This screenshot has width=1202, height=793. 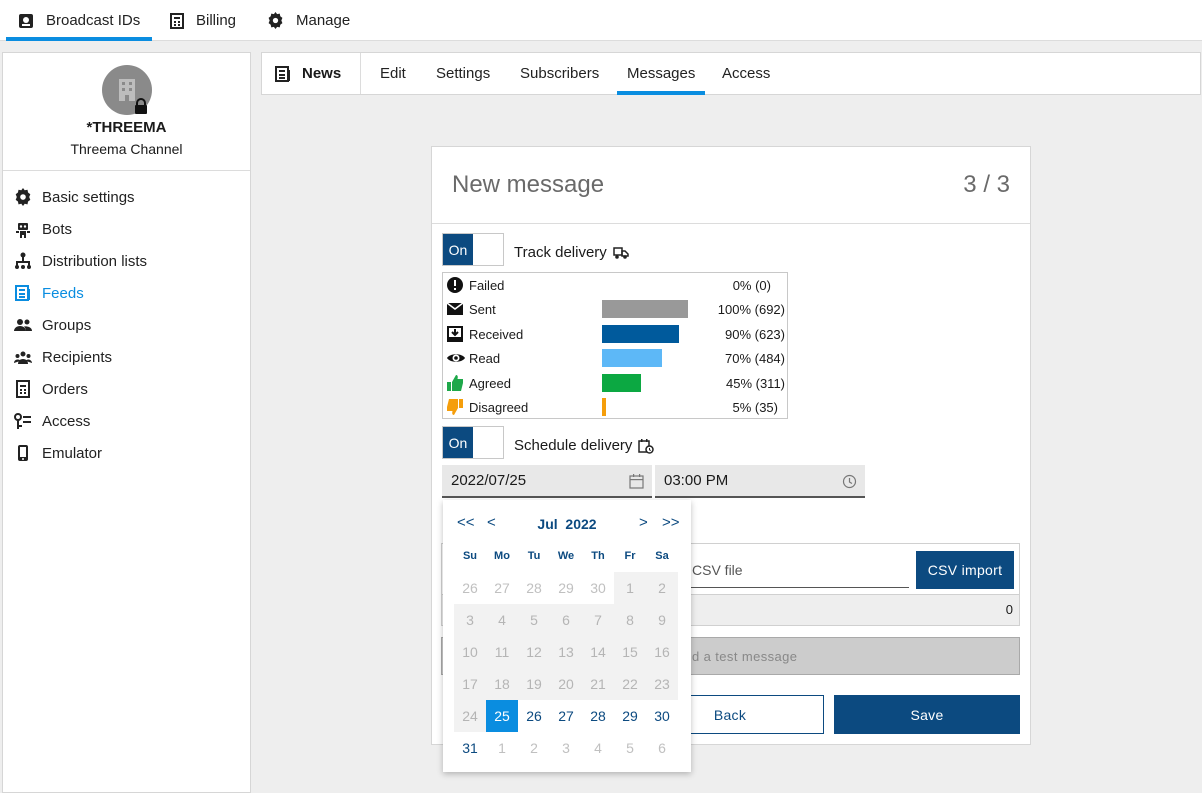 I want to click on next-year-button: >>, so click(x=671, y=522).